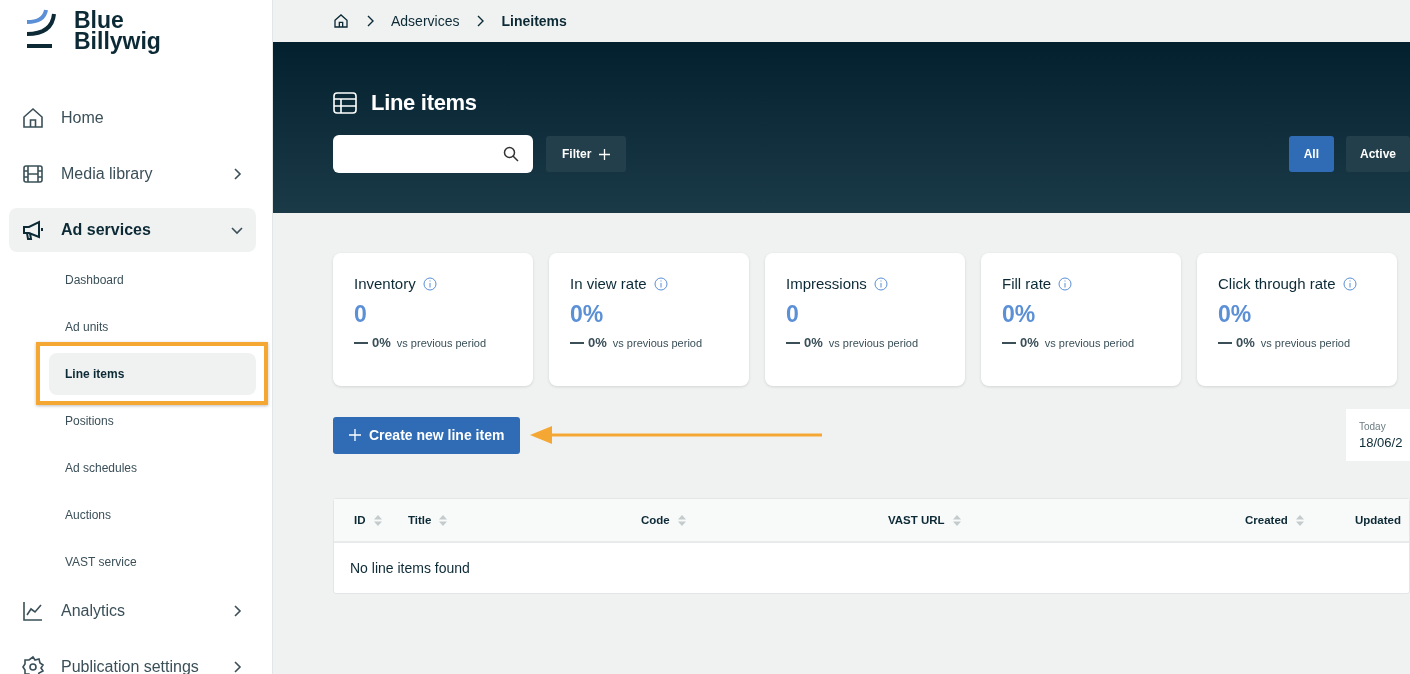 This screenshot has width=1410, height=674. What do you see at coordinates (152, 279) in the screenshot?
I see `sidebar-subitem: Dashboard` at bounding box center [152, 279].